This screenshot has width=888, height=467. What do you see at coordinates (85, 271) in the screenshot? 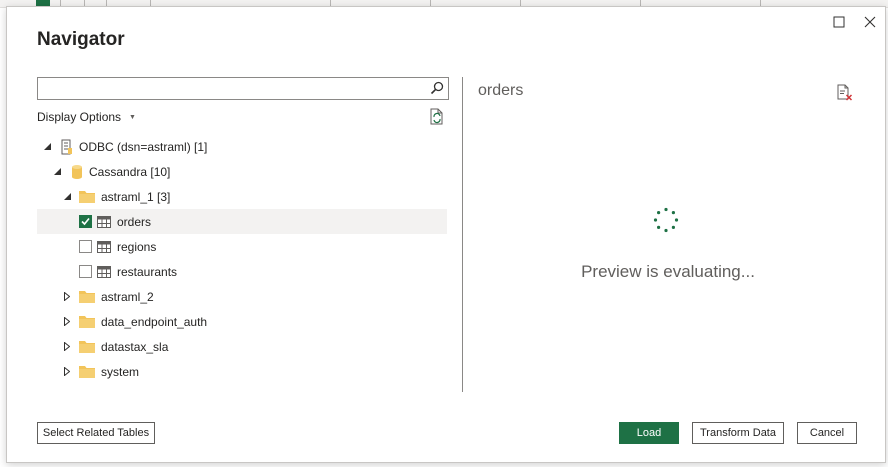
I see `restaurants-checkbox` at bounding box center [85, 271].